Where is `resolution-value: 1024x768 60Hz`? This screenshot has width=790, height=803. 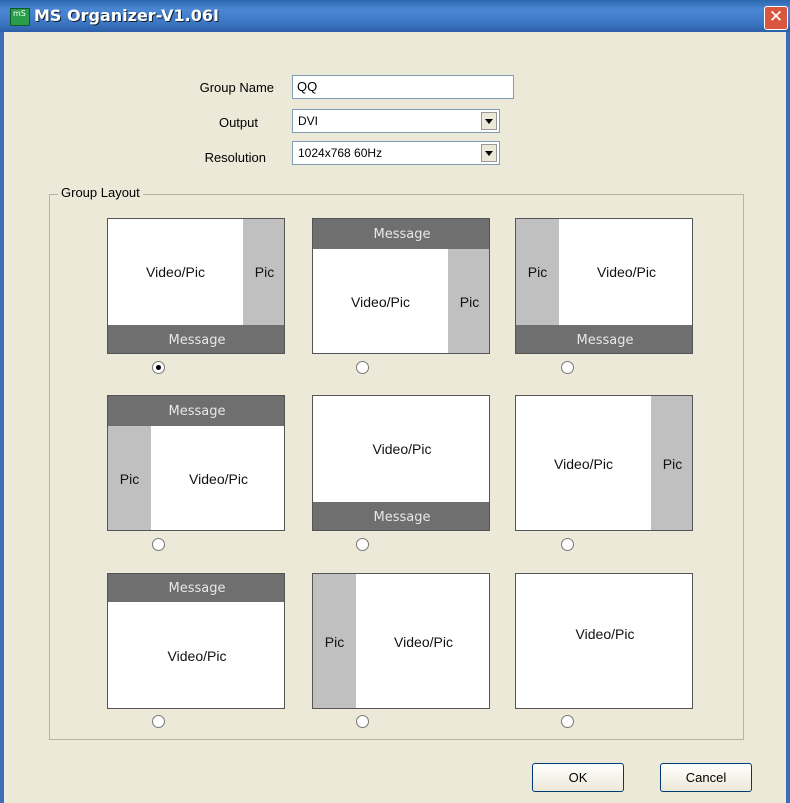 resolution-value: 1024x768 60Hz is located at coordinates (340, 153).